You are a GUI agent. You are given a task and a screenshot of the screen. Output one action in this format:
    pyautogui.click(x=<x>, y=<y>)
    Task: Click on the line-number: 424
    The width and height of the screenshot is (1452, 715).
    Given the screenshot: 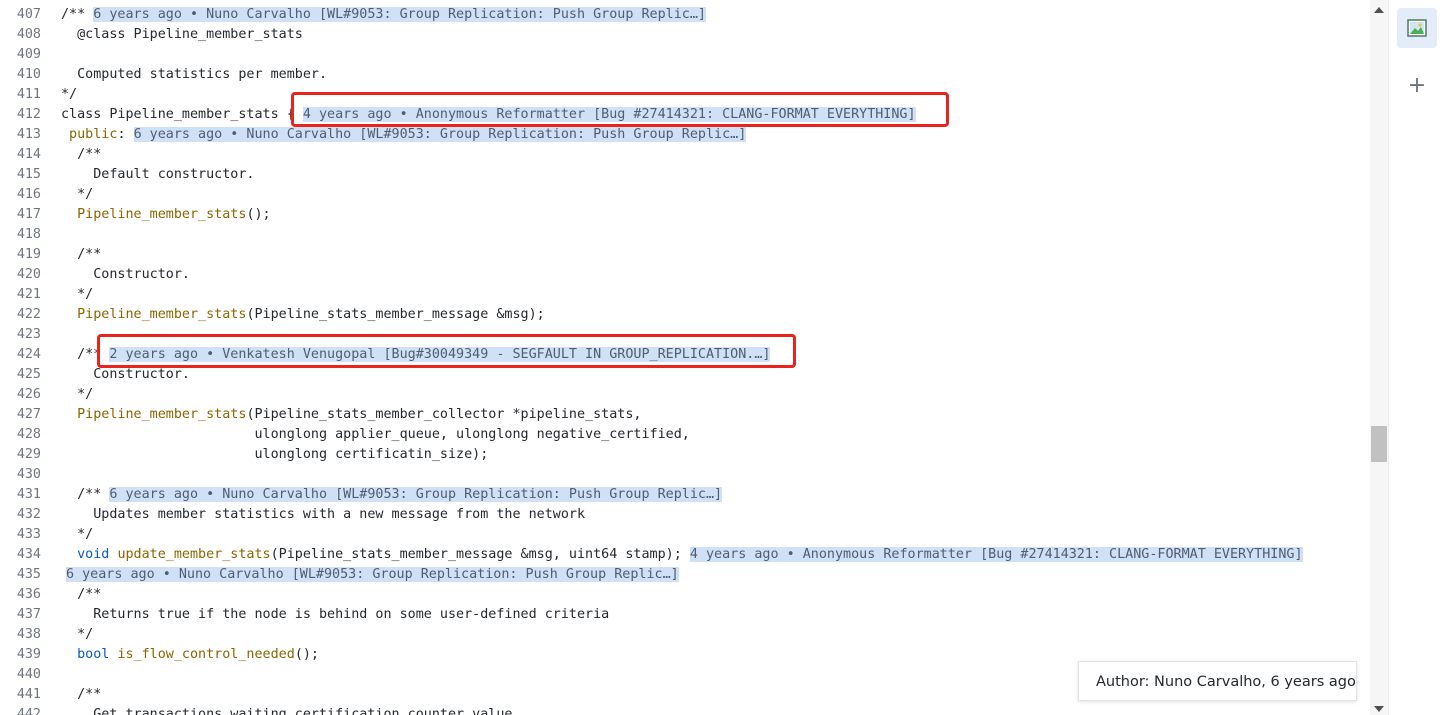 What is the action you would take?
    pyautogui.click(x=28, y=354)
    